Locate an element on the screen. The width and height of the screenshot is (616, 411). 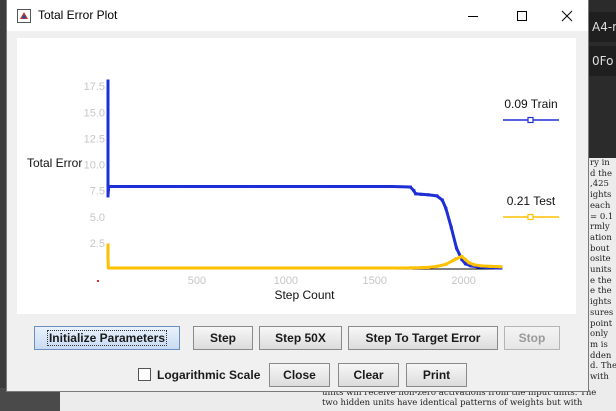
legend-label-test: 0.21 Test is located at coordinates (531, 201).